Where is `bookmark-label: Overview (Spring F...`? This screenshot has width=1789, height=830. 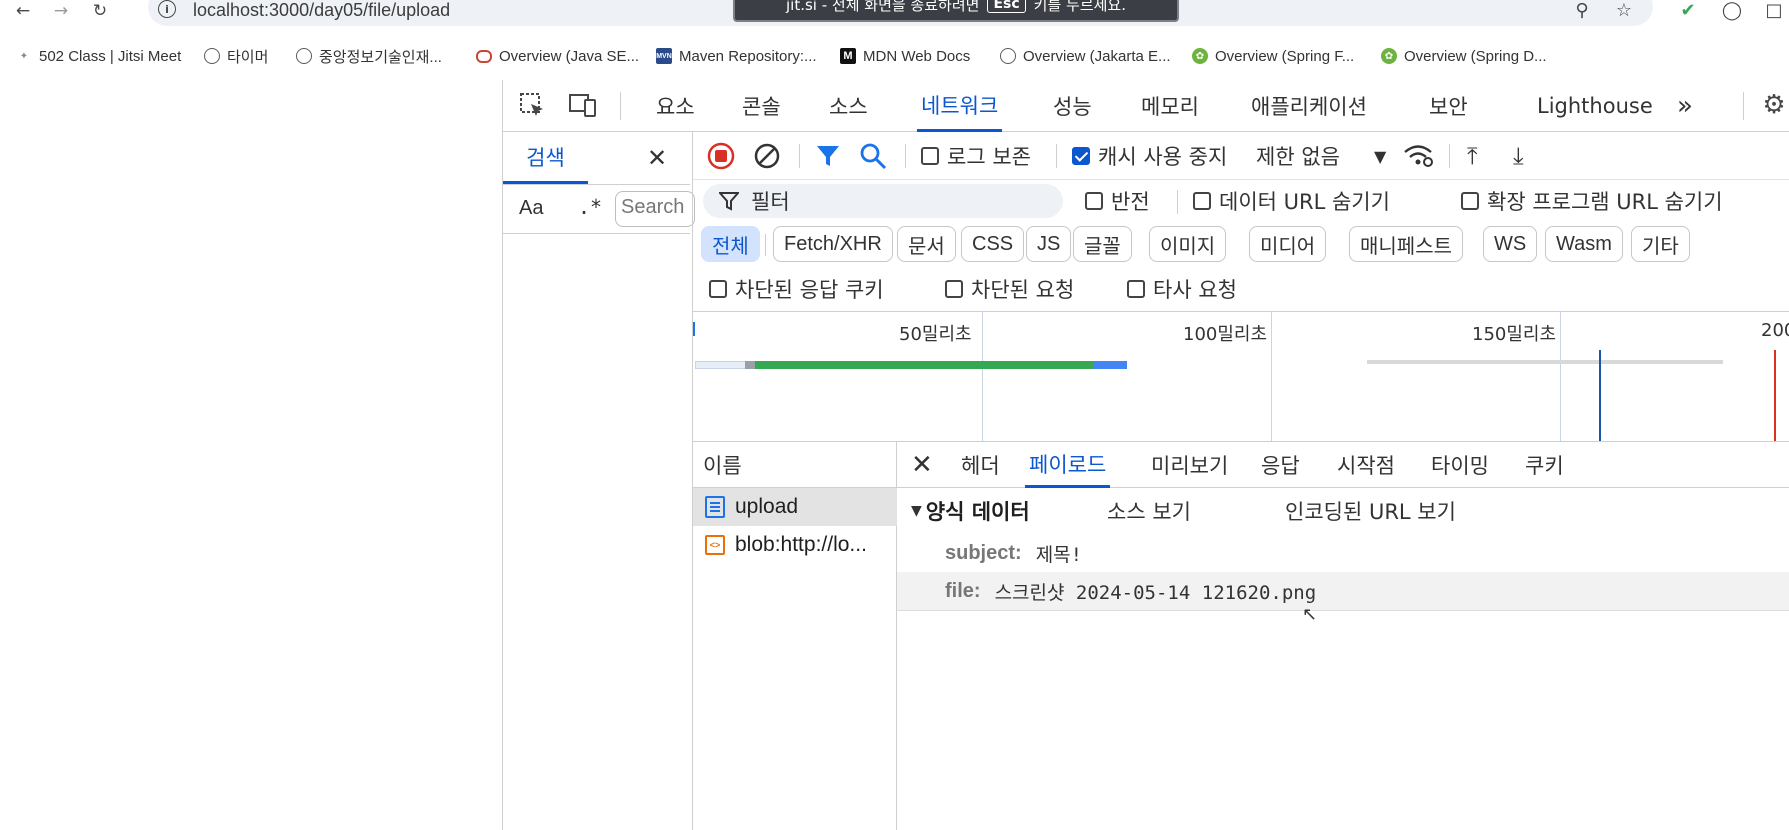
bookmark-label: Overview (Spring F... is located at coordinates (1285, 56).